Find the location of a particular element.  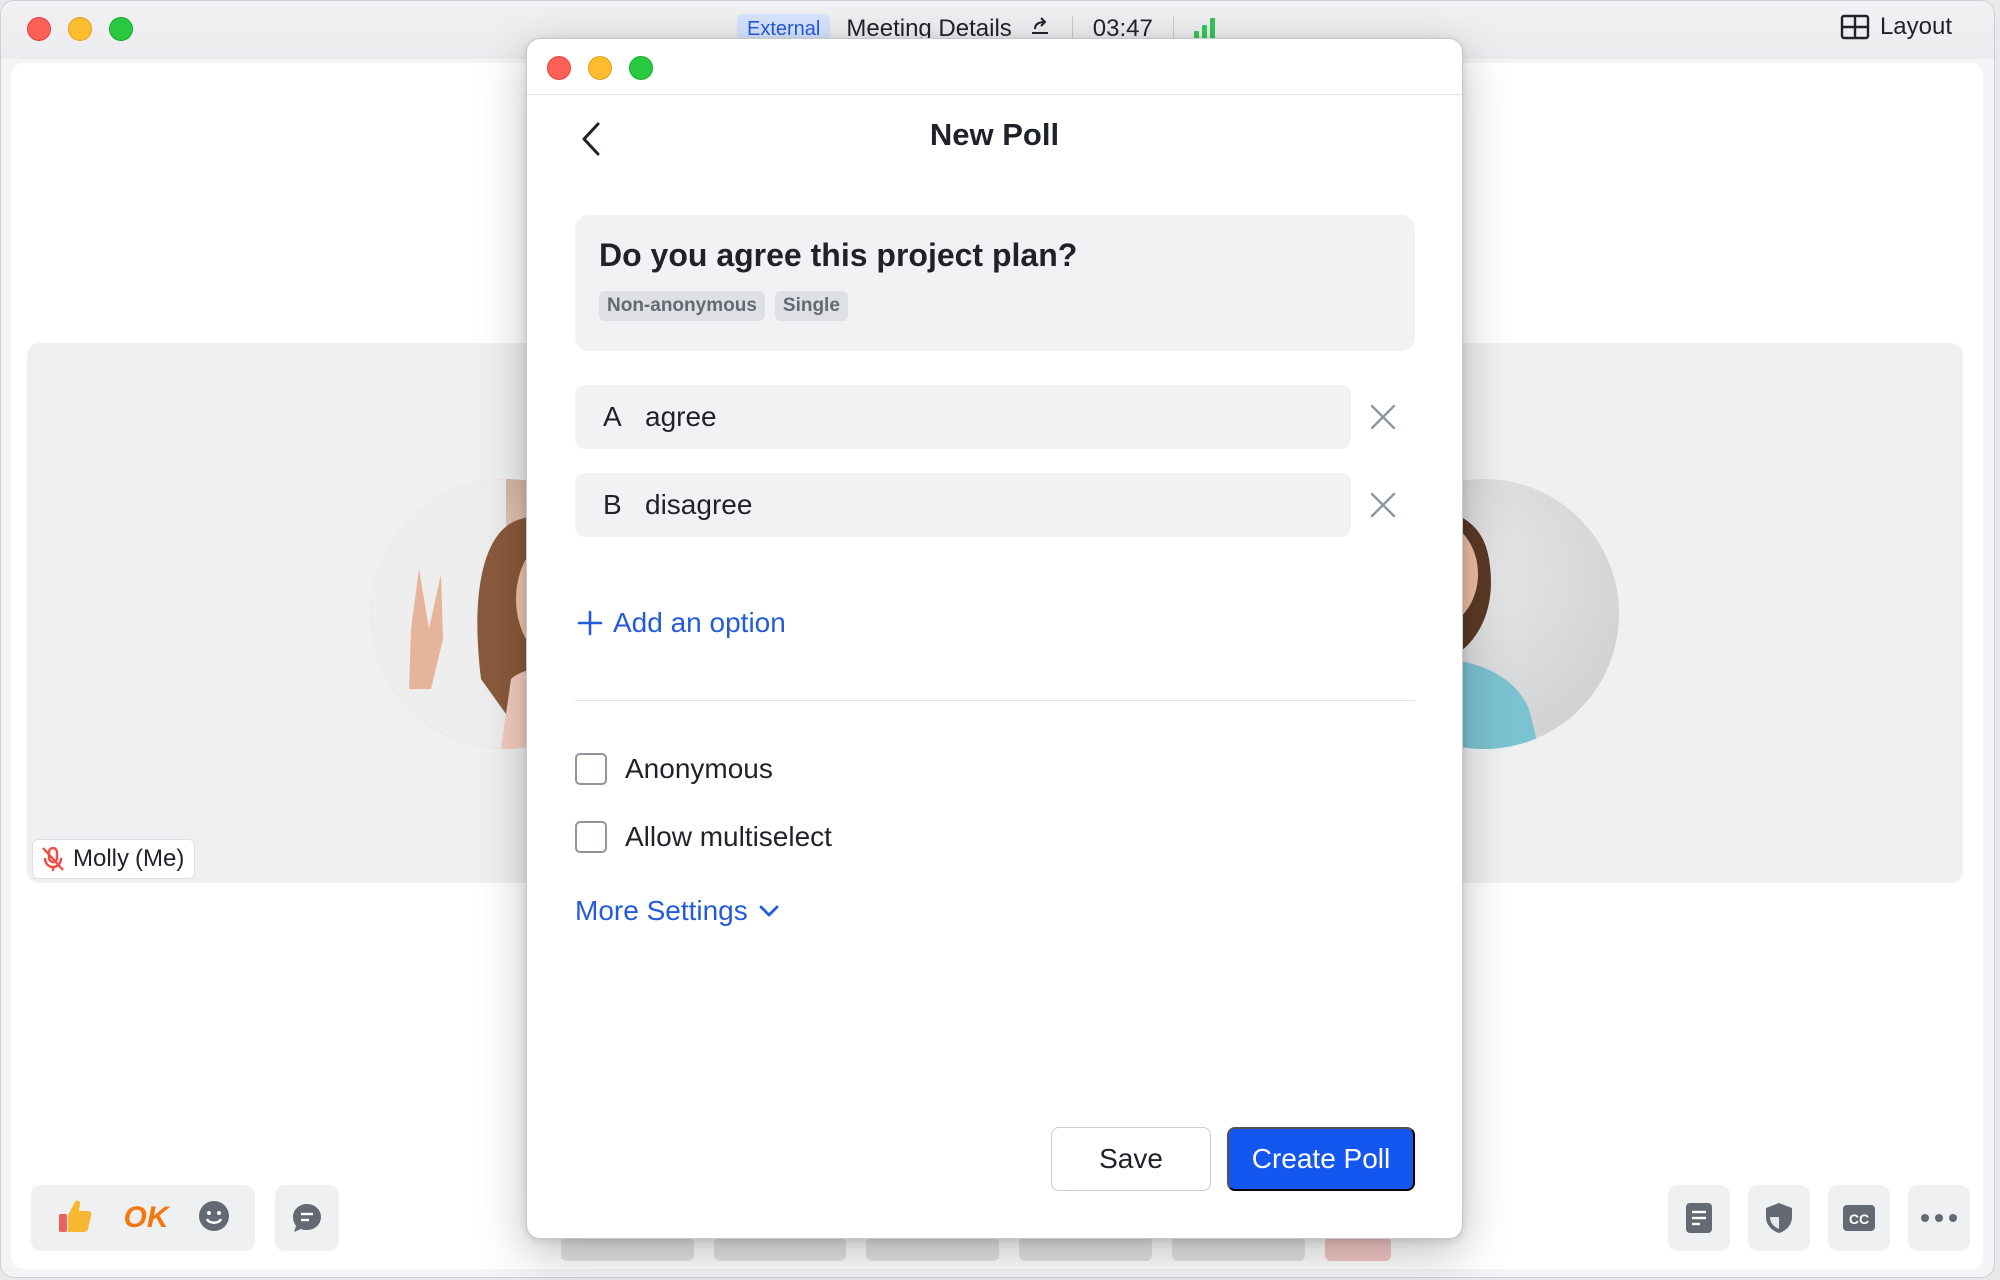

grid-layout-icon is located at coordinates (1855, 27).